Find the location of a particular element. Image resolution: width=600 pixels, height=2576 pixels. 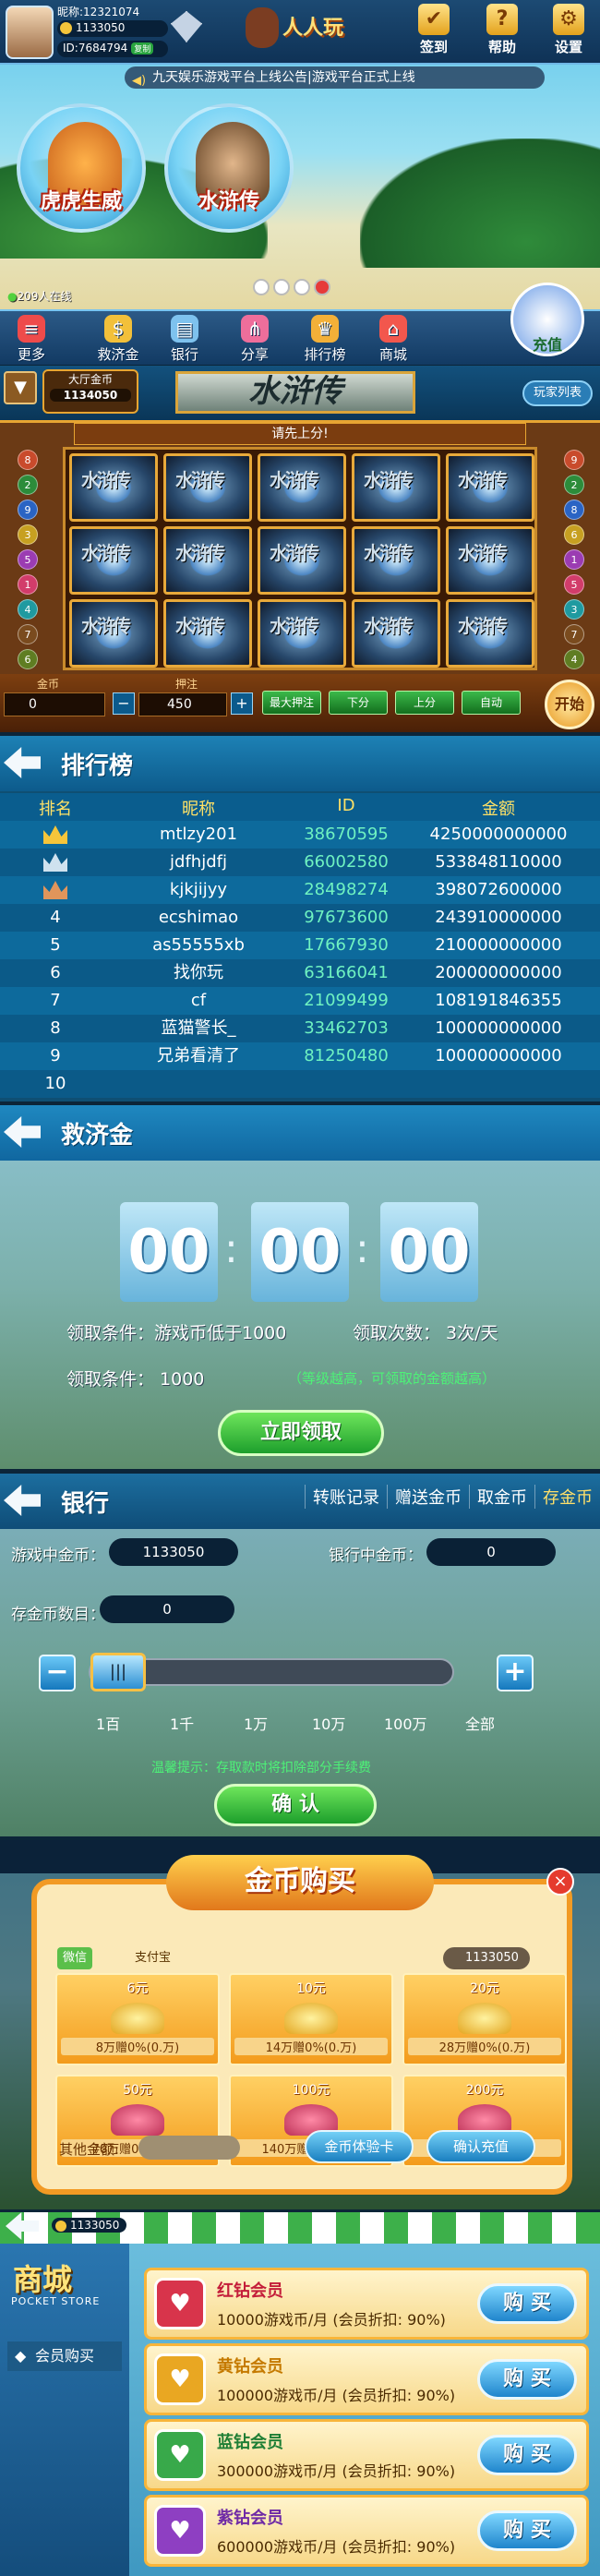

bet-increase-button: + is located at coordinates (242, 703).